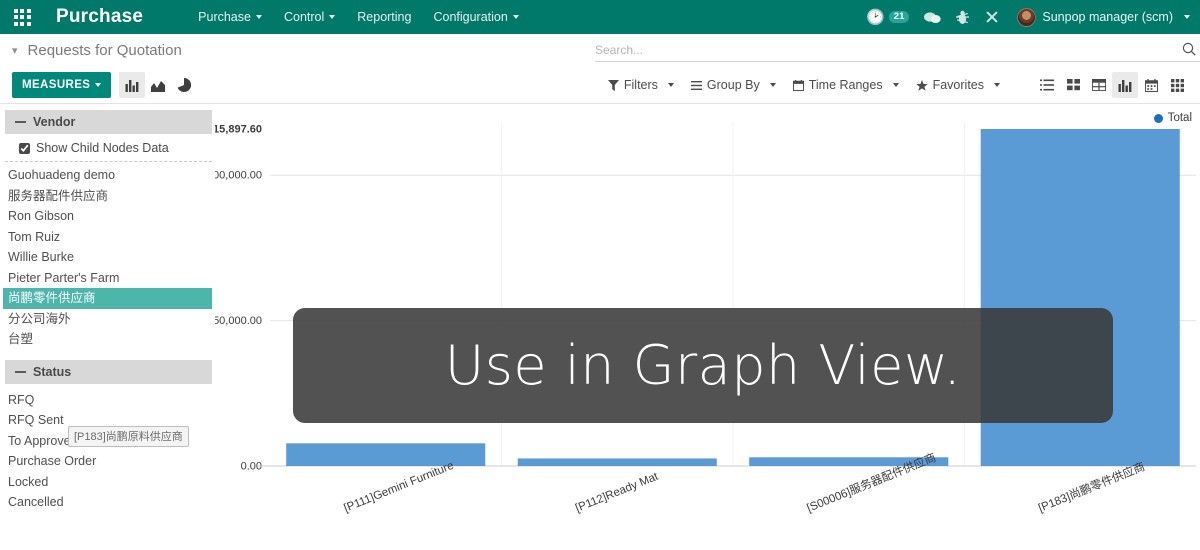 The height and width of the screenshot is (550, 1200). Describe the element at coordinates (641, 85) in the screenshot. I see `filters-button: Filters` at that location.